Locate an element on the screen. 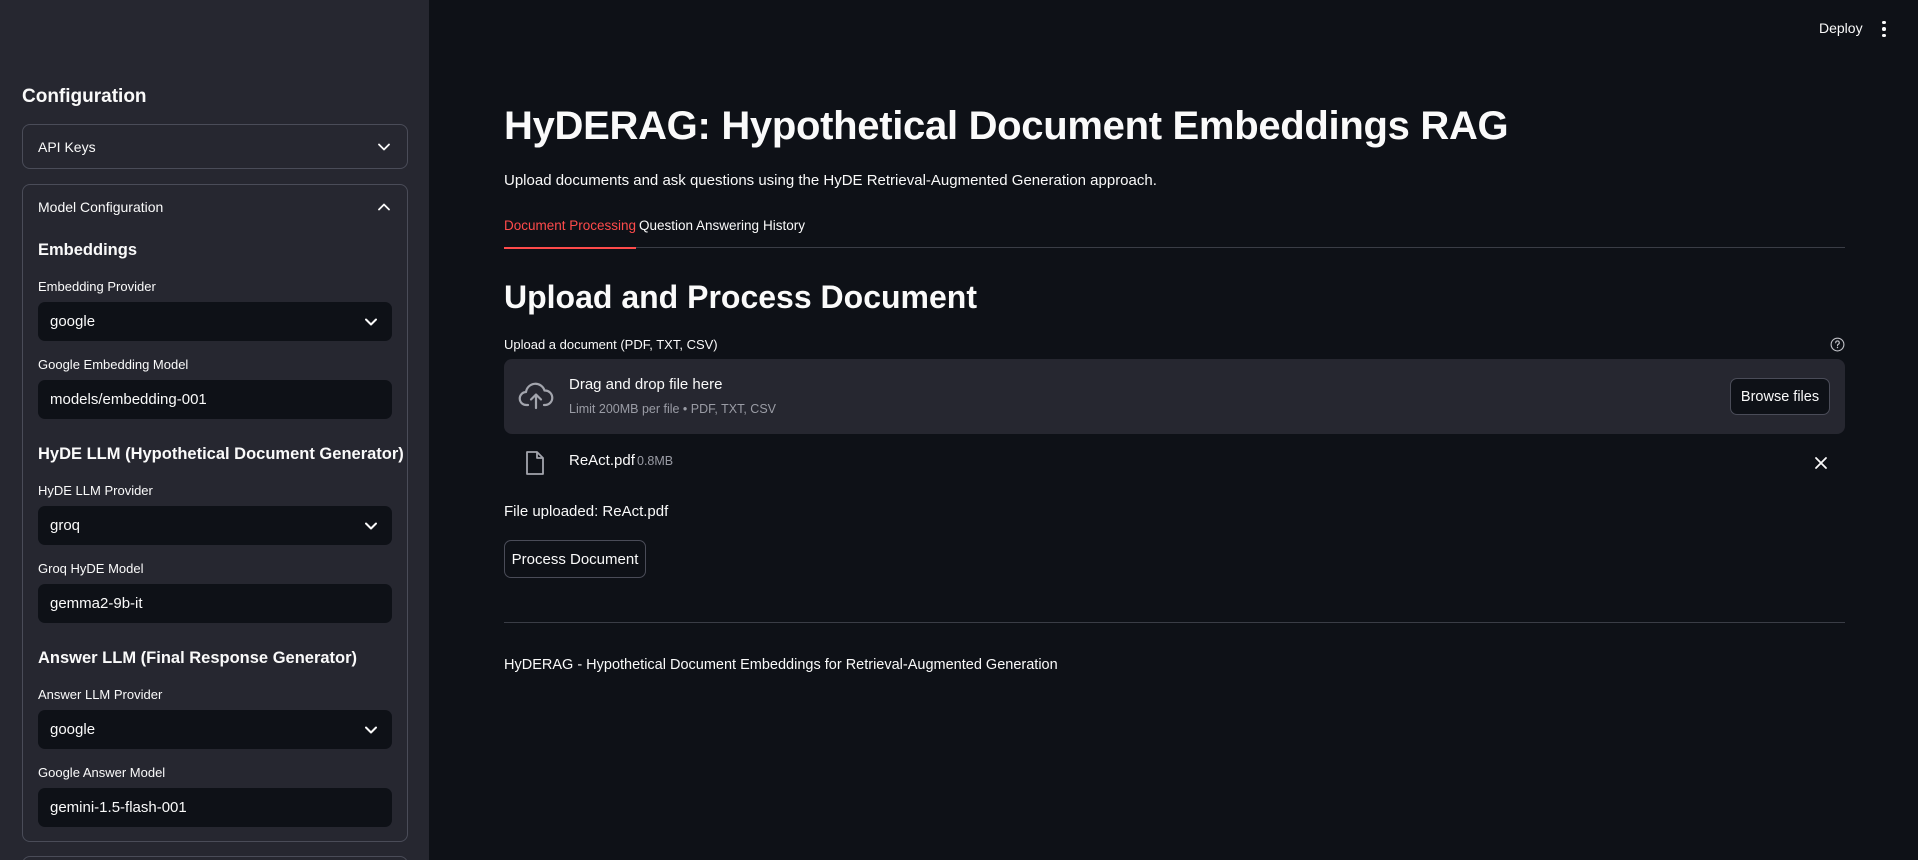  vertical-ellipsis-icon is located at coordinates (1884, 29).